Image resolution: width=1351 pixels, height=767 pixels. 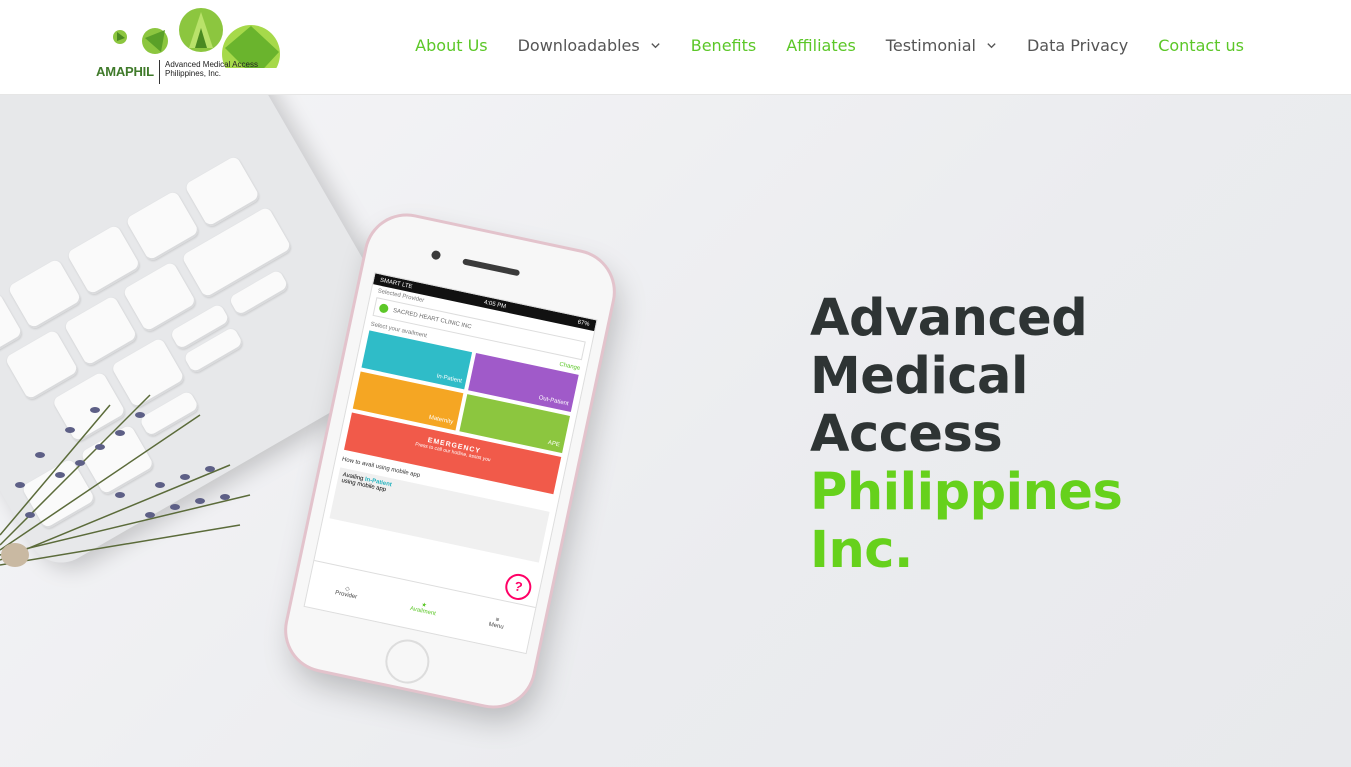 What do you see at coordinates (407, 661) in the screenshot?
I see `phone-home-button` at bounding box center [407, 661].